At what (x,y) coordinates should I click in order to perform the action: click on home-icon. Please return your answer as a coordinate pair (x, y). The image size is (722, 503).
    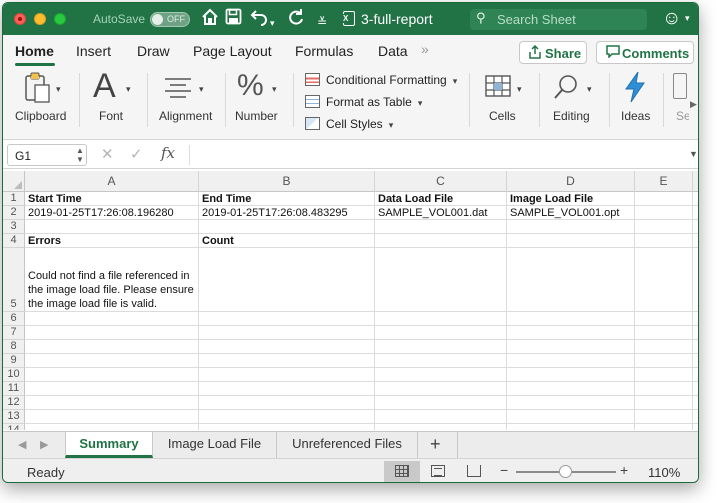
    Looking at the image, I should click on (210, 19).